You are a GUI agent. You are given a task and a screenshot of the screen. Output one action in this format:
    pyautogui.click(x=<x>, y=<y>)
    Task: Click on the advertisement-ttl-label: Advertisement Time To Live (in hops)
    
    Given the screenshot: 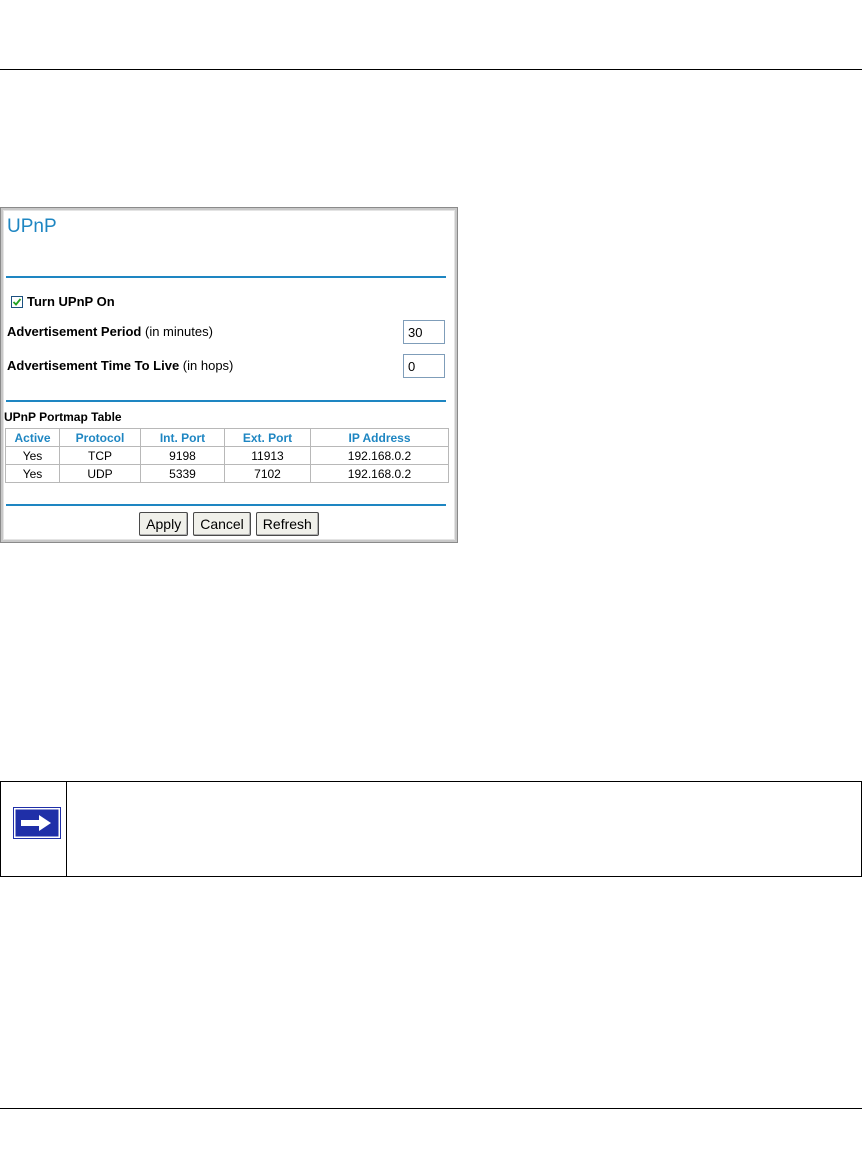 What is the action you would take?
    pyautogui.click(x=120, y=365)
    